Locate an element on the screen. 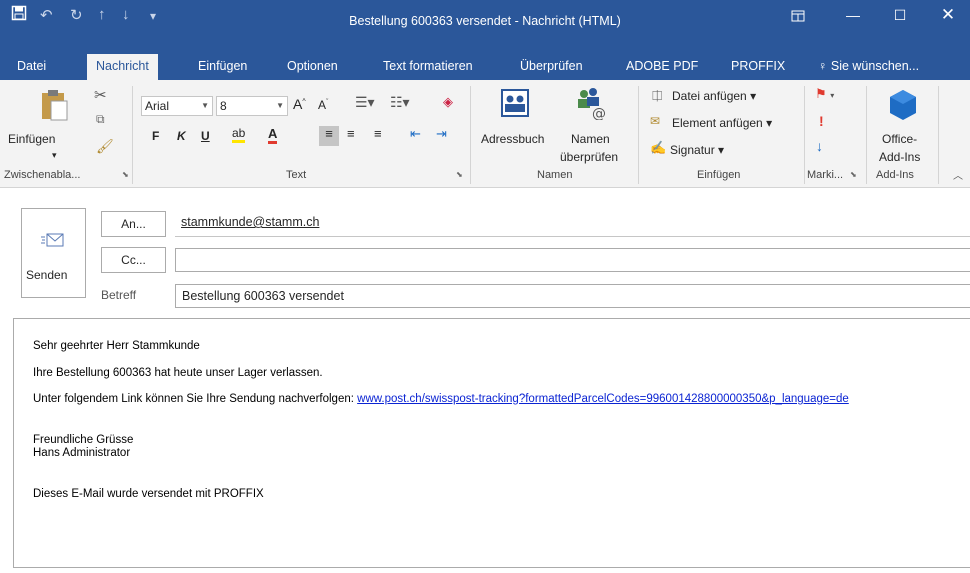 The width and height of the screenshot is (970, 573). cc-field is located at coordinates (572, 260).